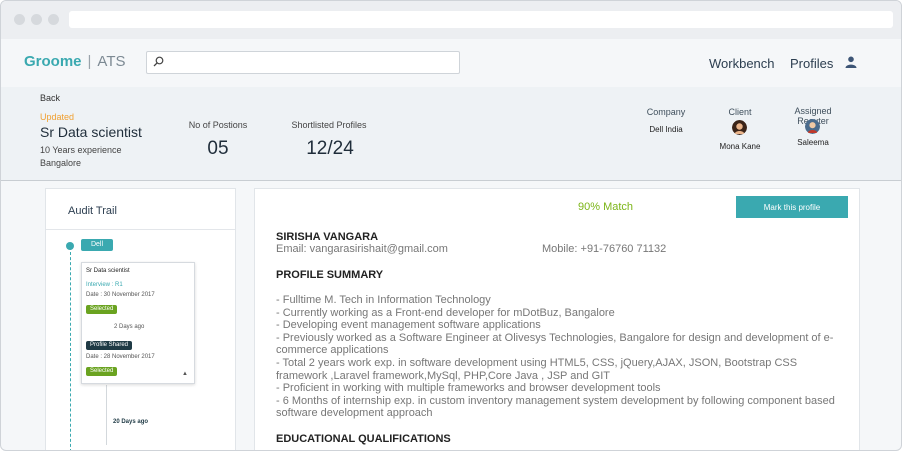 The image size is (902, 451). What do you see at coordinates (81, 150) in the screenshot?
I see `job-experience: 10 Years experience` at bounding box center [81, 150].